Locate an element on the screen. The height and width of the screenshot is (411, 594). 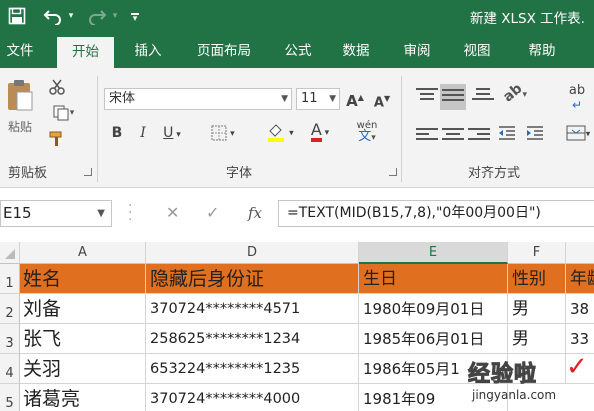
wrap-text-button: ab ↵ is located at coordinates (577, 98).